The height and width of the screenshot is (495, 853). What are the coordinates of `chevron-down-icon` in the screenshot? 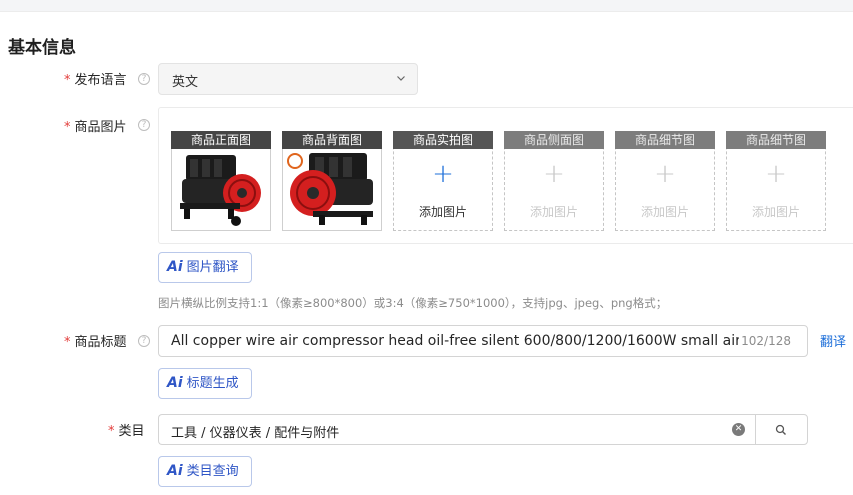 It's located at (401, 78).